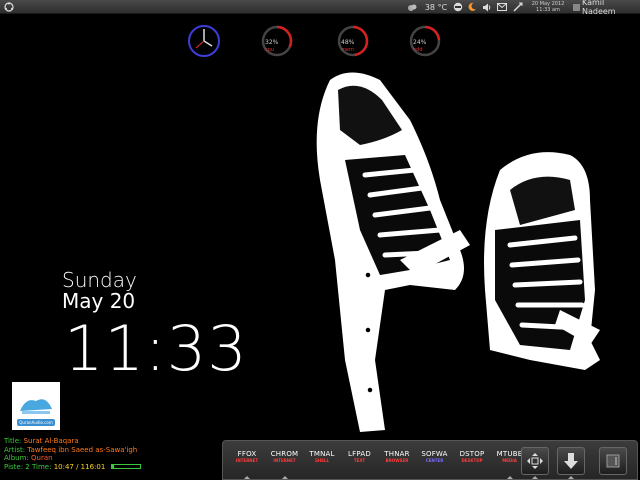 The image size is (640, 480). Describe the element at coordinates (434, 460) in the screenshot. I see `launcher-category: CENTER` at that location.